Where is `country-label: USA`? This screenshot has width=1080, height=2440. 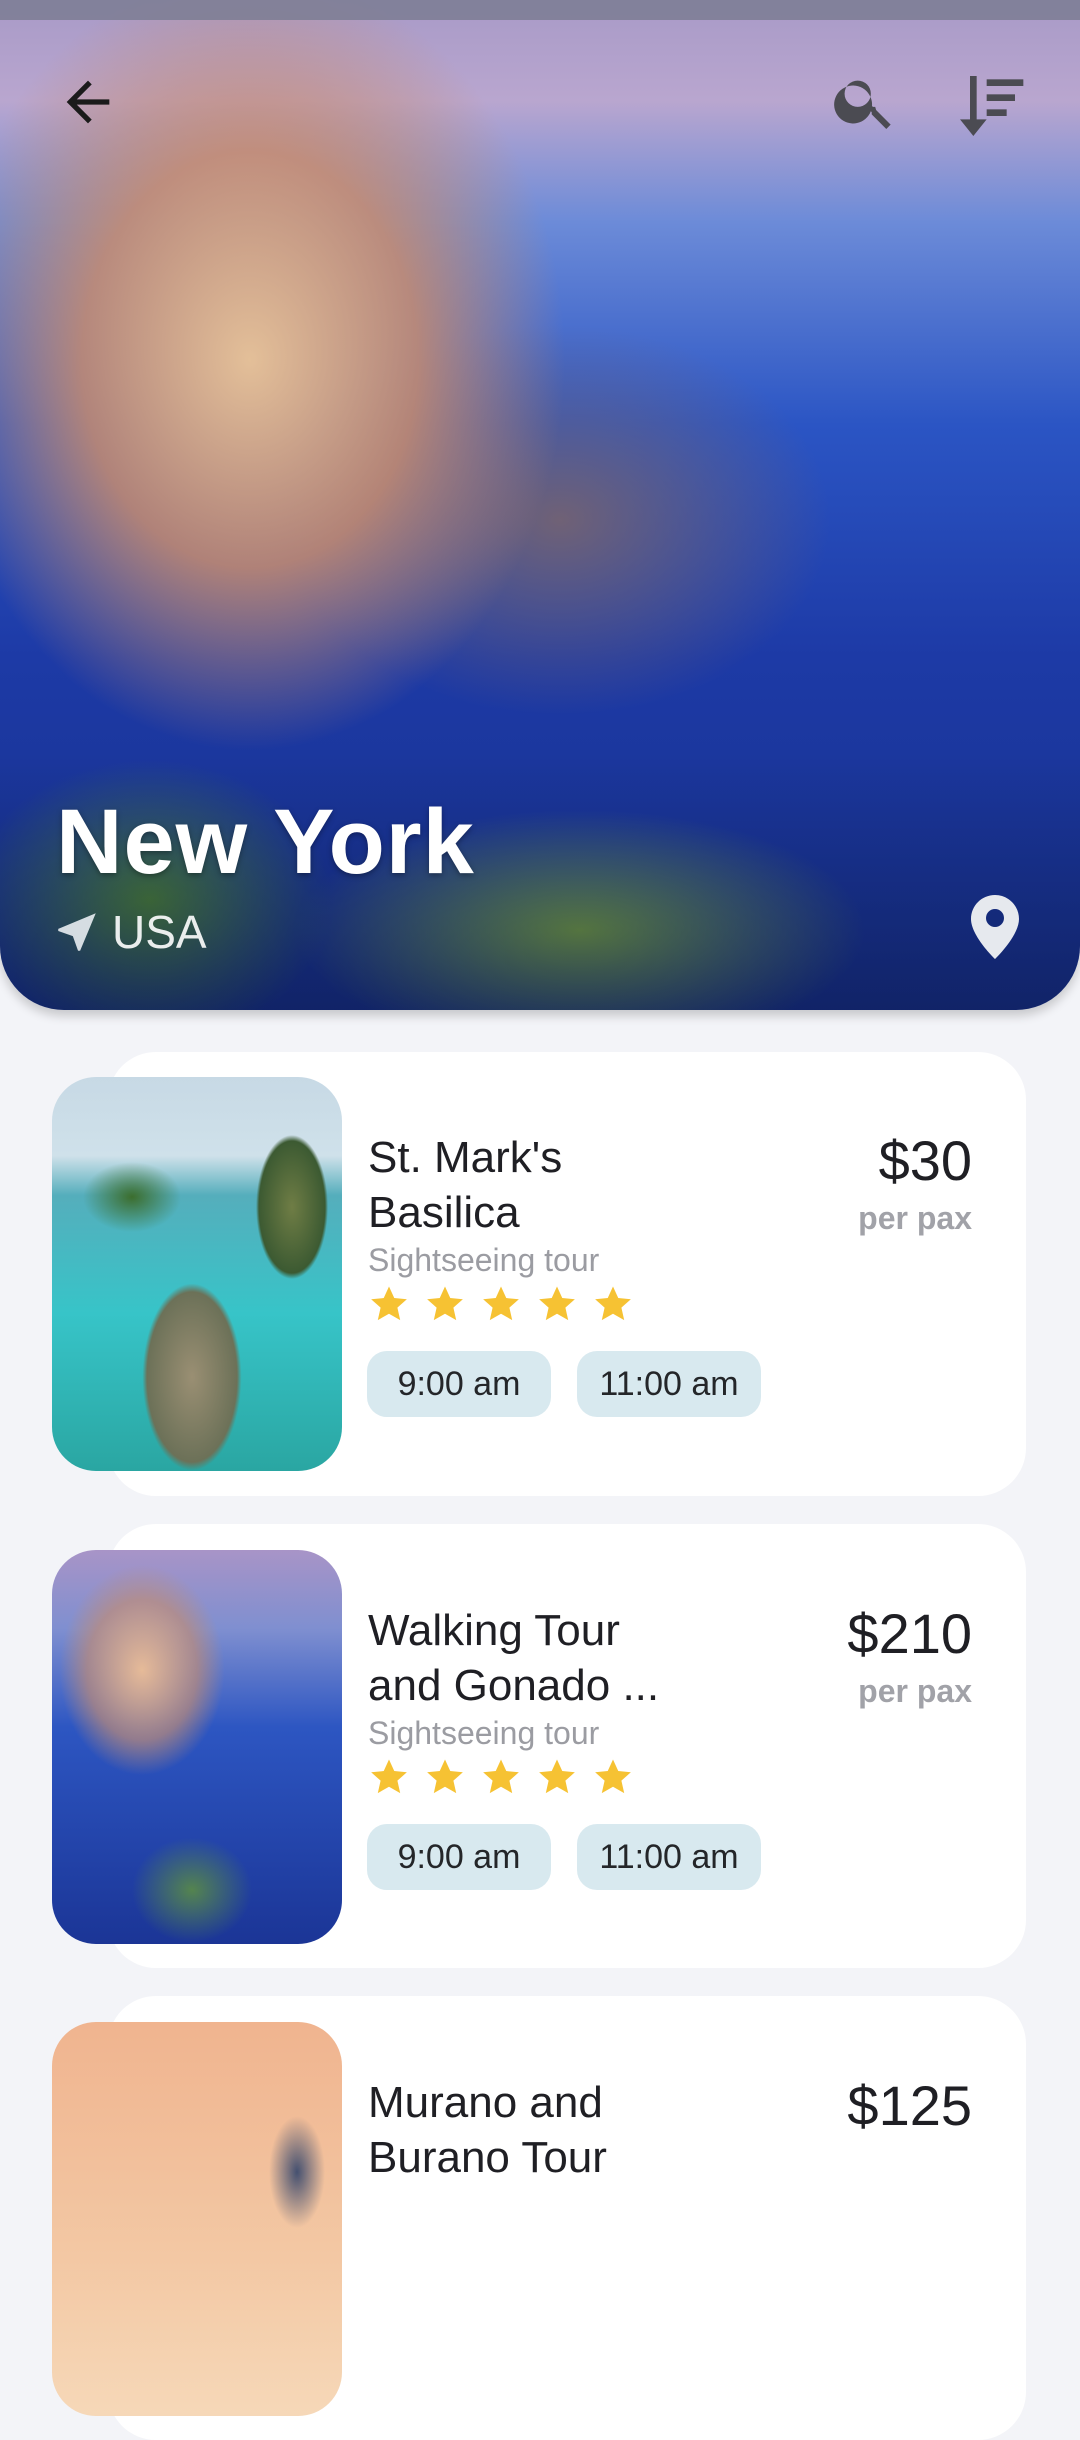
country-label: USA is located at coordinates (129, 932).